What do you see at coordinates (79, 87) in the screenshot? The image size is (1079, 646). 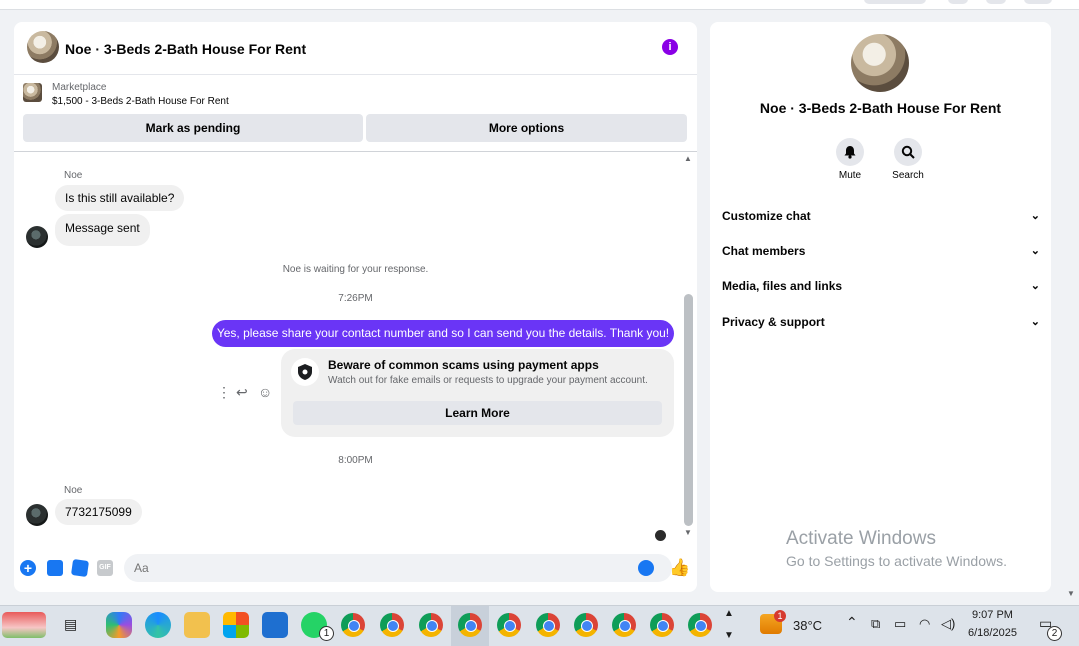 I see `marketplace-label: Marketplace` at bounding box center [79, 87].